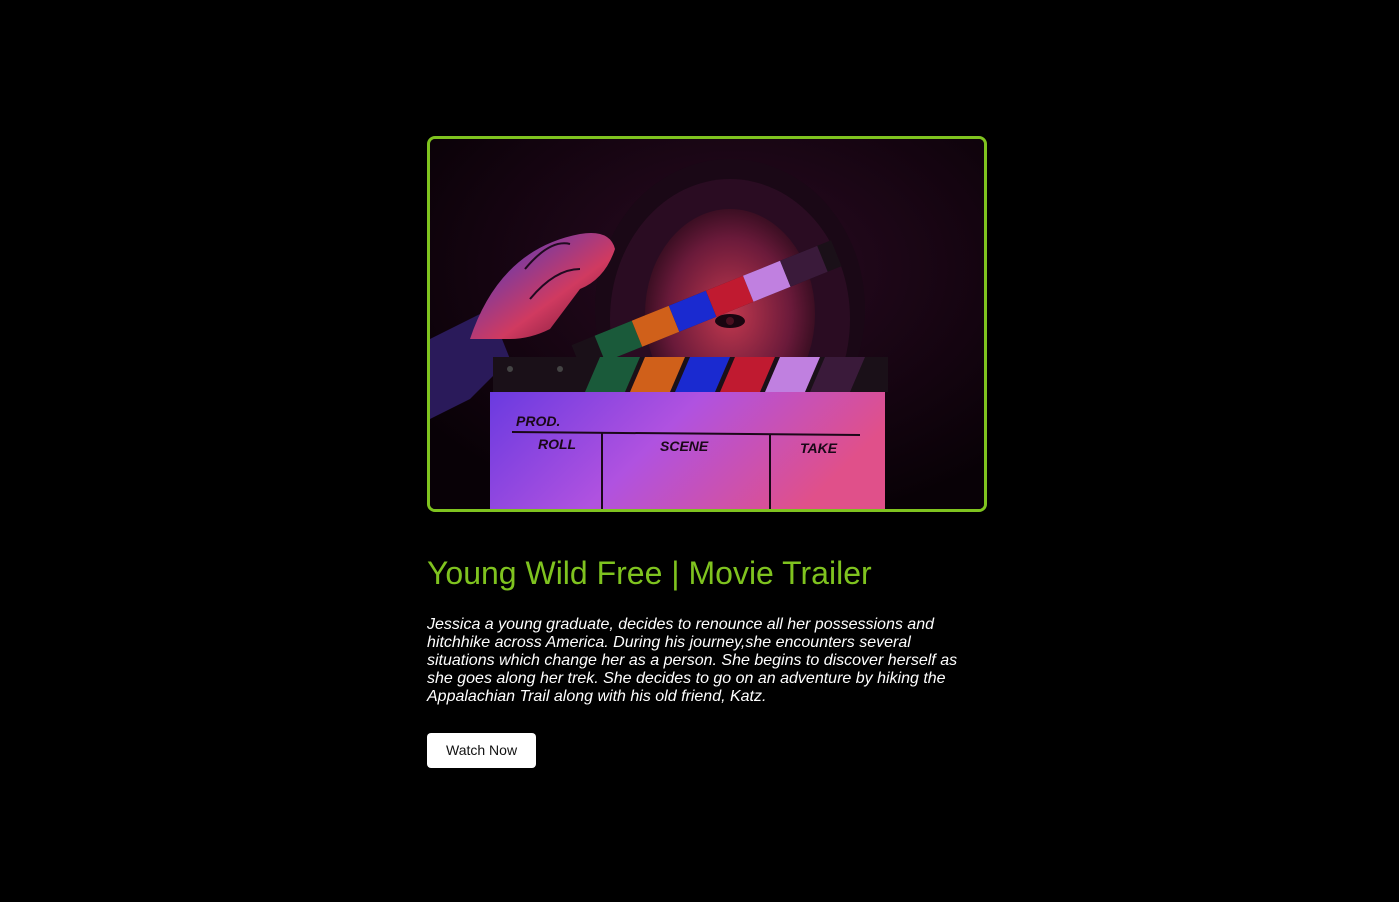 This screenshot has width=1399, height=902. What do you see at coordinates (538, 421) in the screenshot?
I see `clapper-prod-label: PROD.` at bounding box center [538, 421].